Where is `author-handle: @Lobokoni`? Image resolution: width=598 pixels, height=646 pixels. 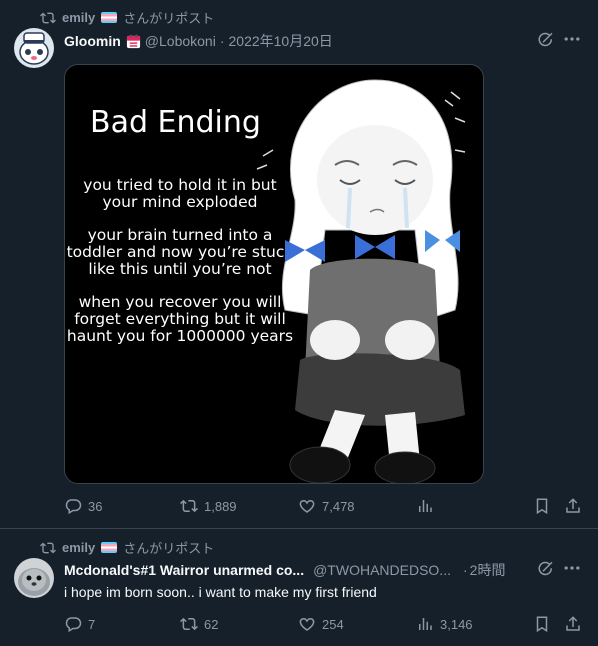
author-handle: @Lobokoni is located at coordinates (180, 41).